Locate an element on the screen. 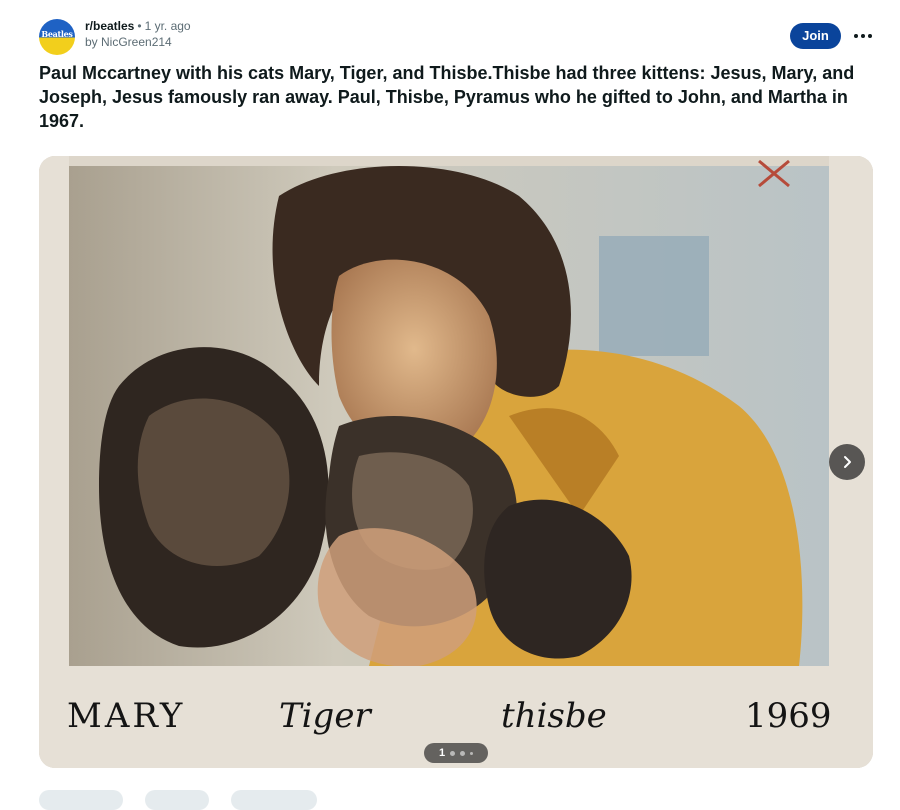  caption-word-year: 1969 is located at coordinates (788, 716).